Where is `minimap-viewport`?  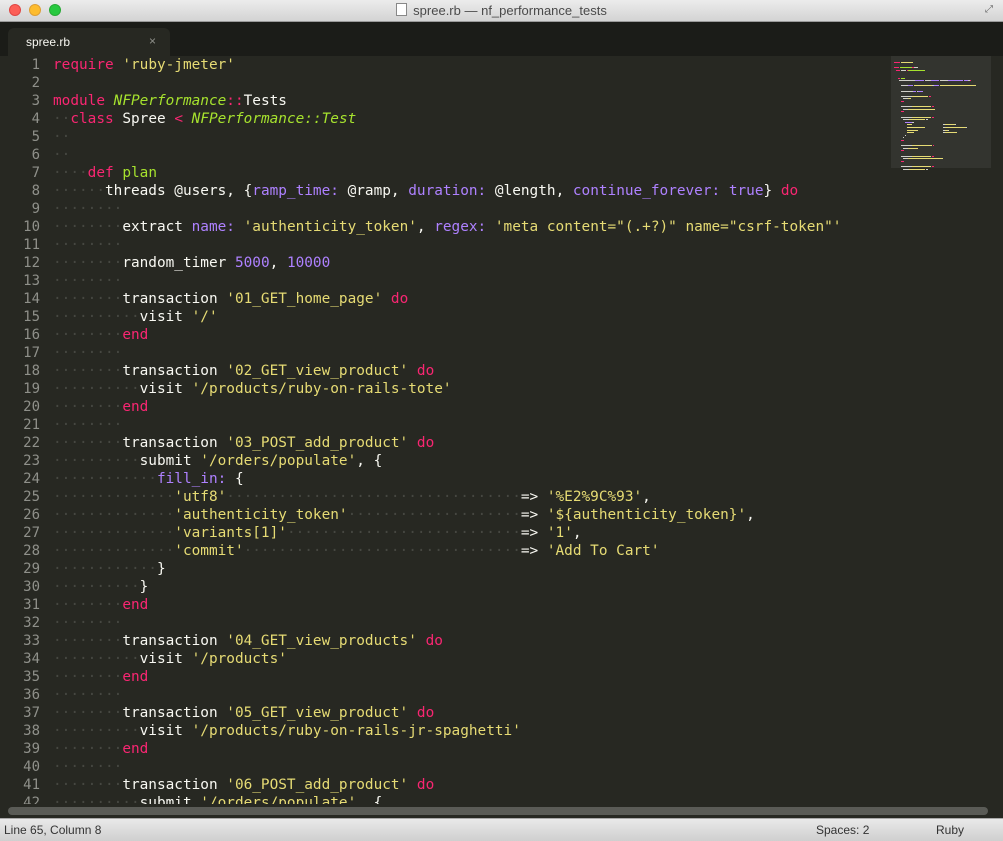
minimap-viewport is located at coordinates (941, 112).